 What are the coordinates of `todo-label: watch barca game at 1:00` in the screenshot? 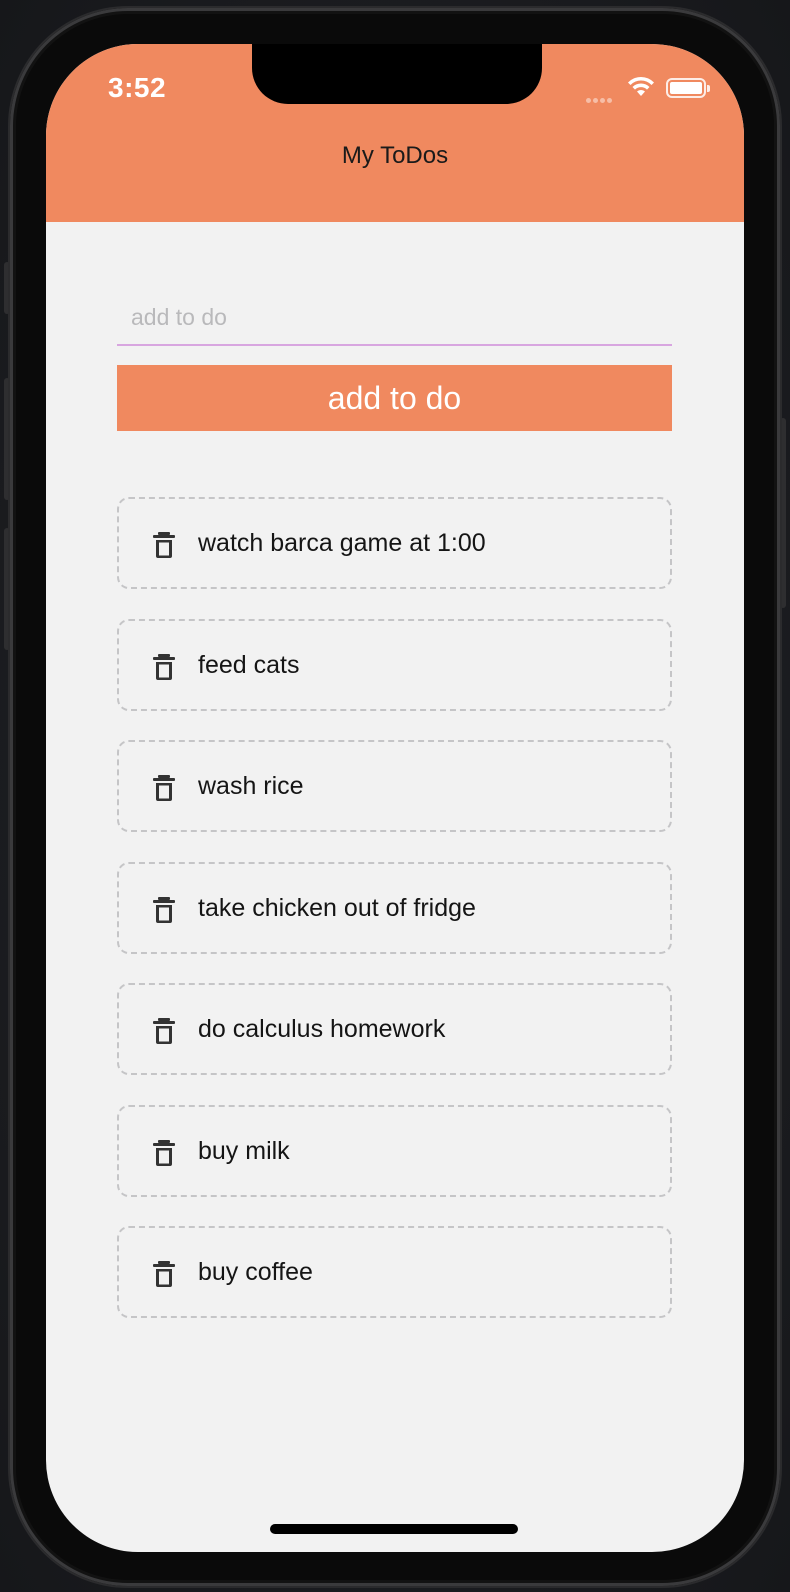 It's located at (342, 543).